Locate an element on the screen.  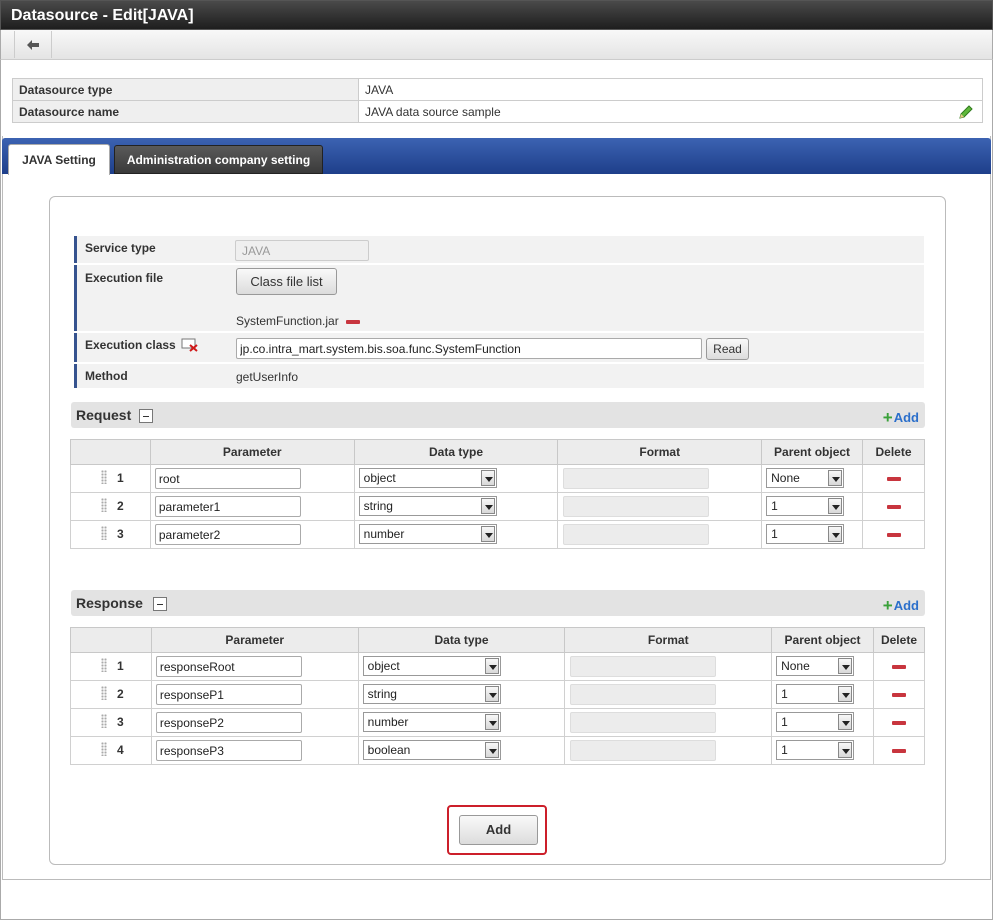
parent-object-value: None is located at coordinates (785, 478).